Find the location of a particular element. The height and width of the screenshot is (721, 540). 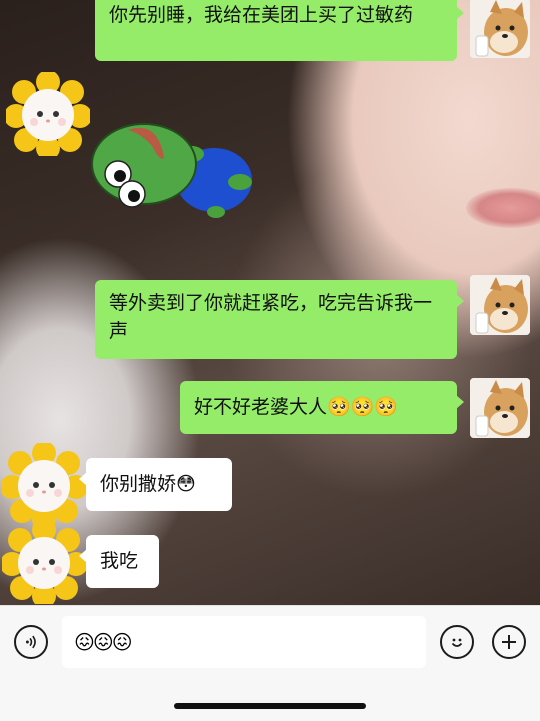

add-button is located at coordinates (509, 642).